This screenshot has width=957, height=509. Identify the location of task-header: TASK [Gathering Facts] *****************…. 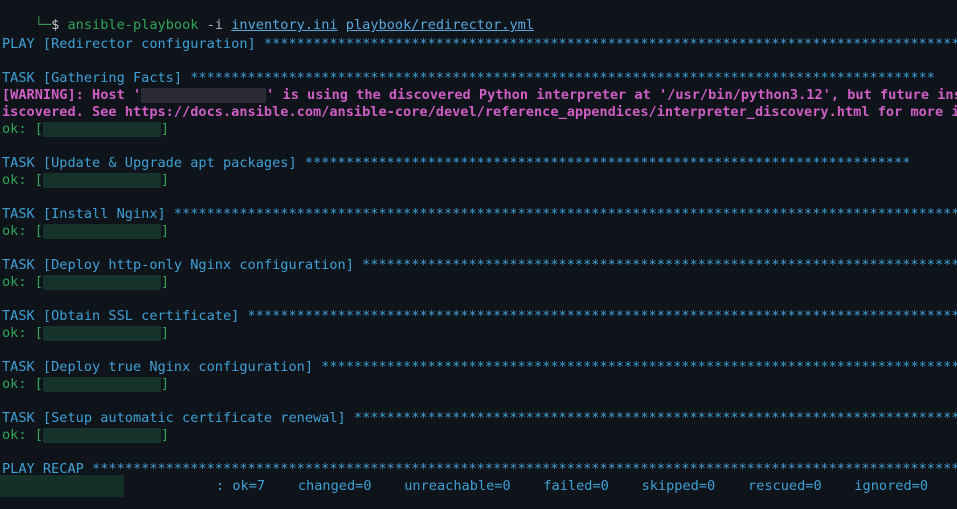
(468, 78).